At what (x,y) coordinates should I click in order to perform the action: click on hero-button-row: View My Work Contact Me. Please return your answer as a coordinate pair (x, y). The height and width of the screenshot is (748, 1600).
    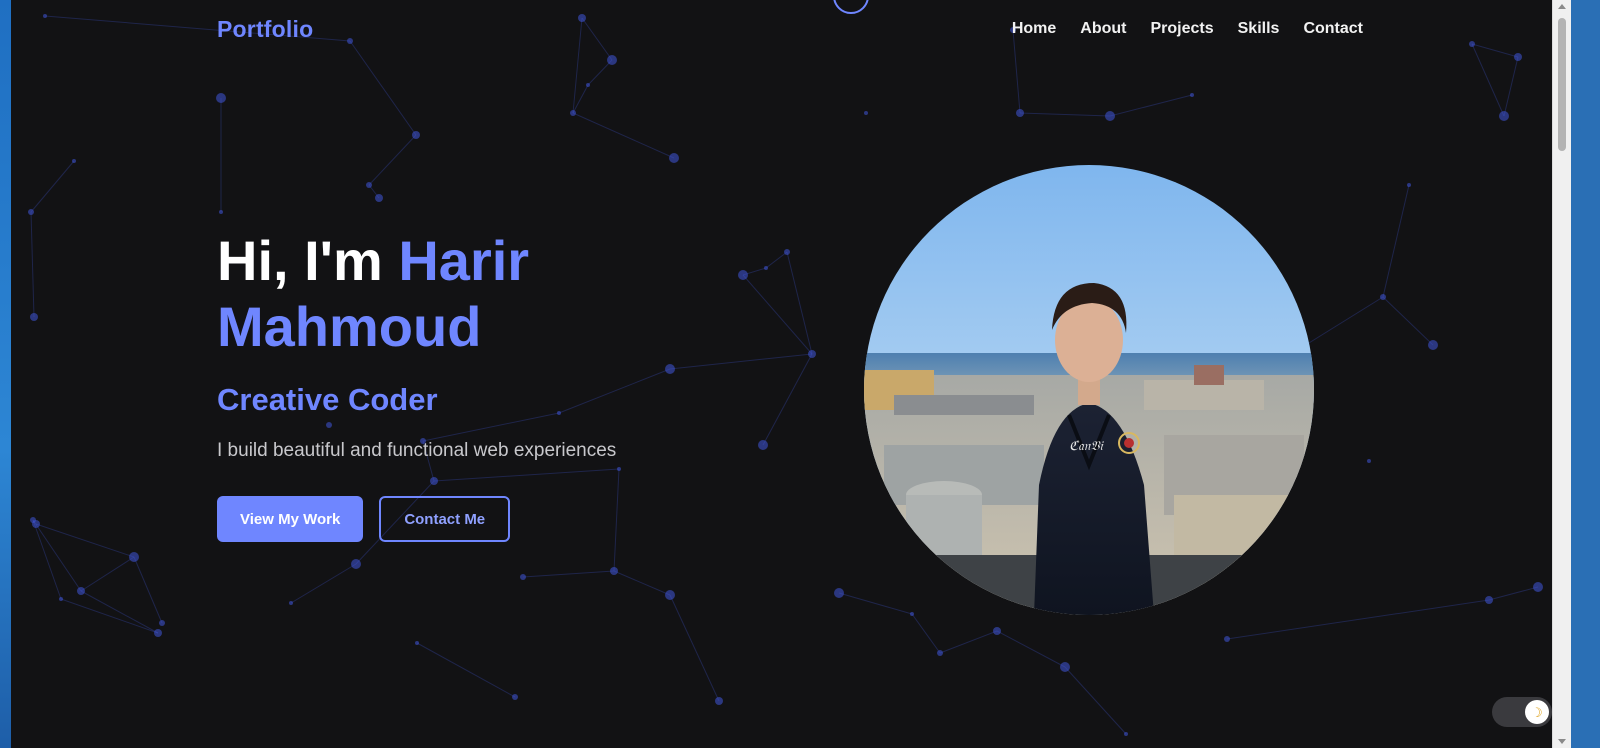
    Looking at the image, I should click on (497, 519).